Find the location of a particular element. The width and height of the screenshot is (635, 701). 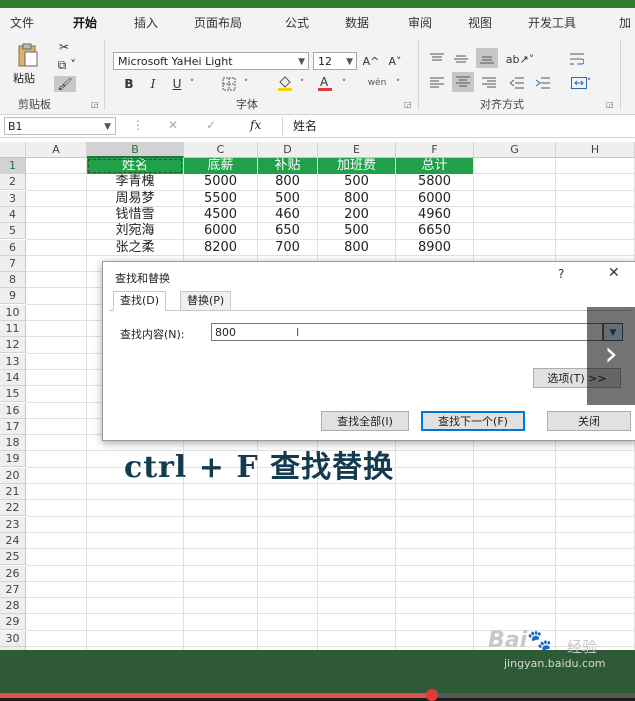

row-header: 12 is located at coordinates (13, 345).